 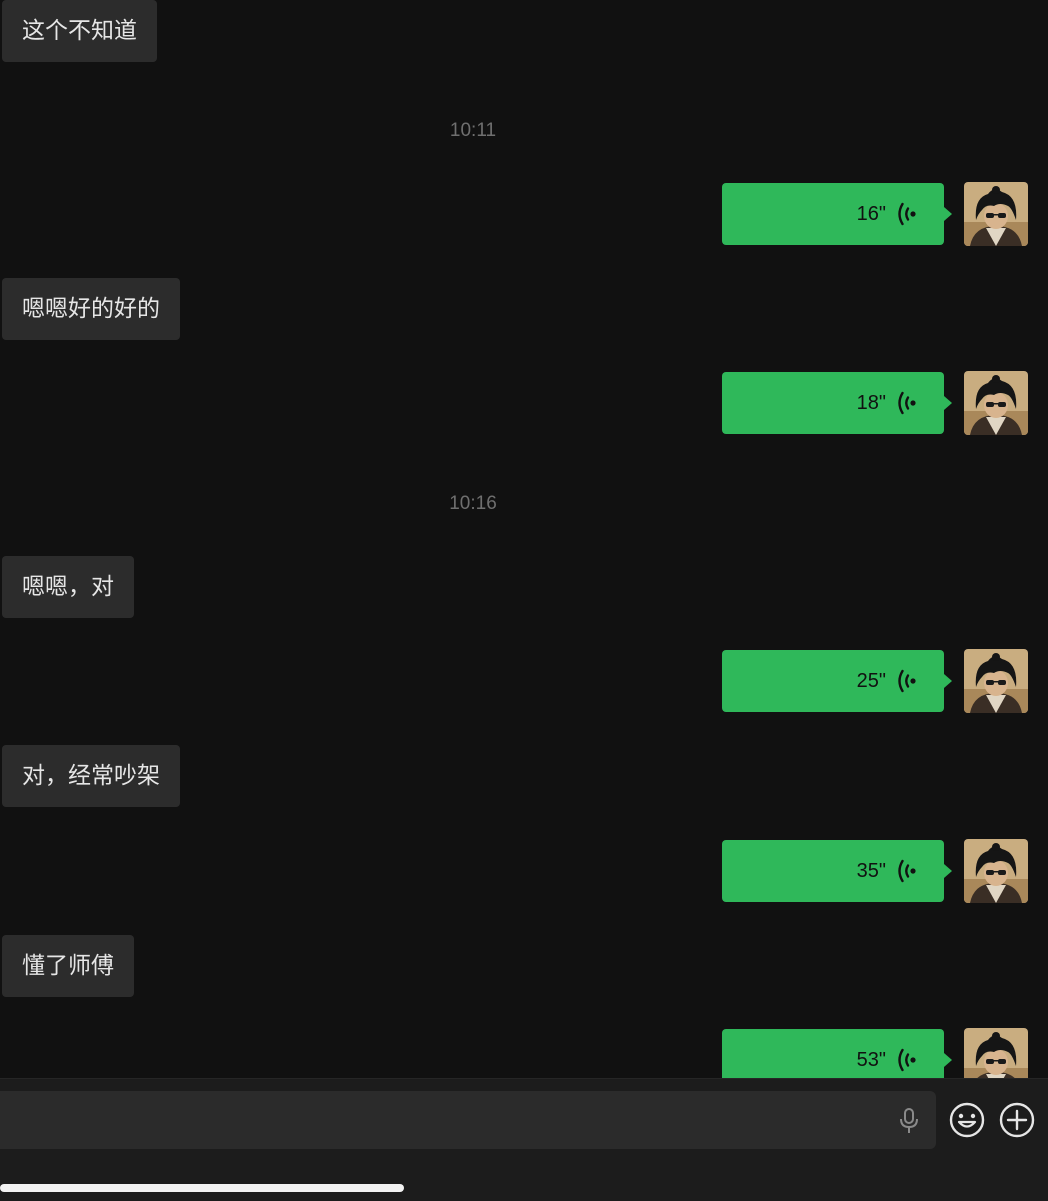 I want to click on outgoing-voice-message: 16", so click(x=837, y=214).